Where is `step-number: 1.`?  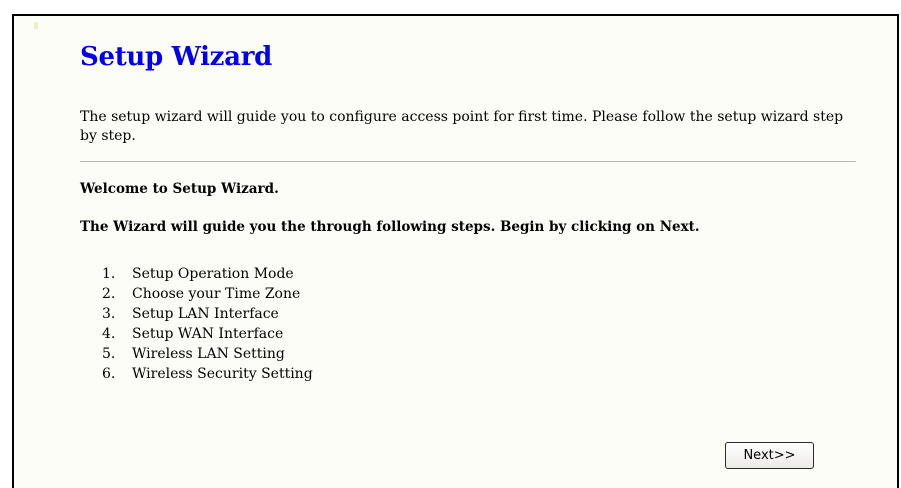 step-number: 1. is located at coordinates (109, 274).